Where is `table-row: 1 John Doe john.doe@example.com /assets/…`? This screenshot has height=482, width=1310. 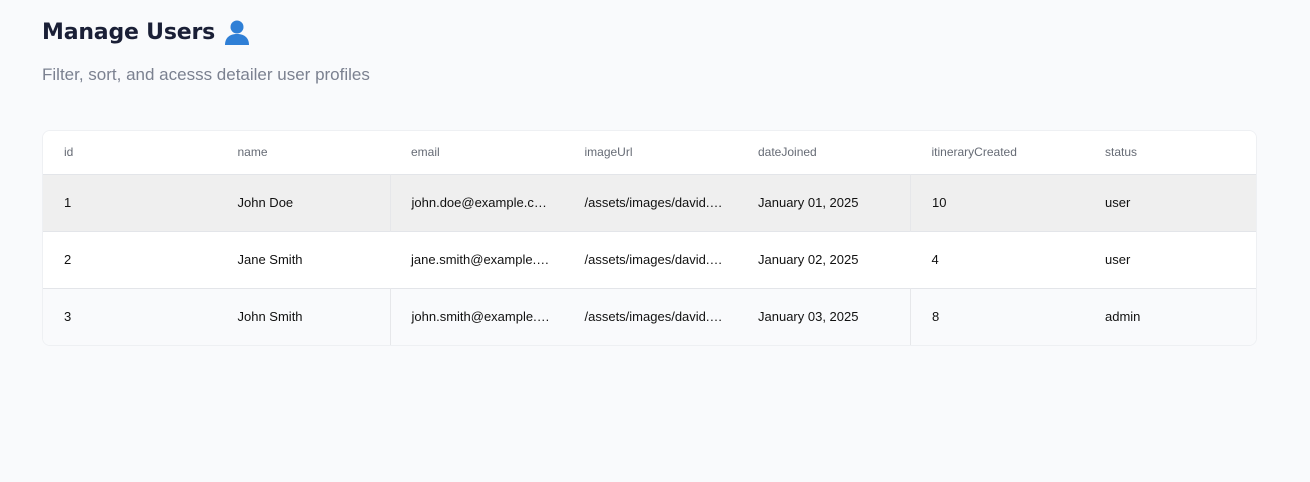 table-row: 1 John Doe john.doe@example.com /assets/… is located at coordinates (649, 202).